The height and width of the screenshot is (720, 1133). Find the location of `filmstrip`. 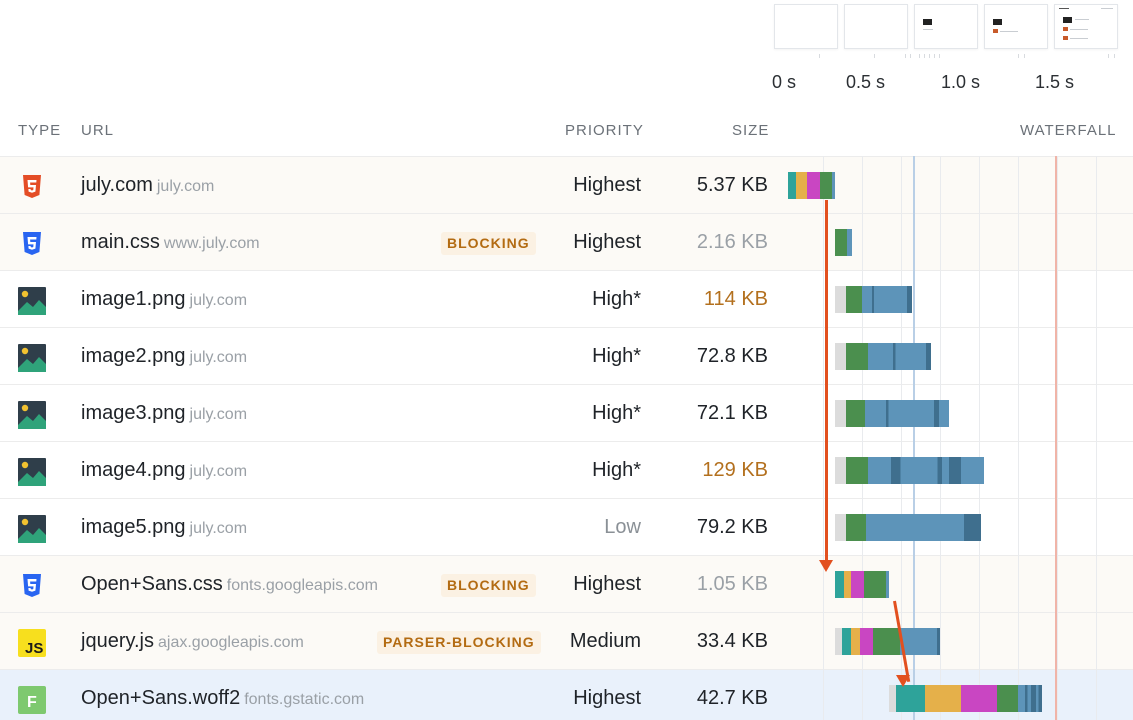

filmstrip is located at coordinates (946, 26).